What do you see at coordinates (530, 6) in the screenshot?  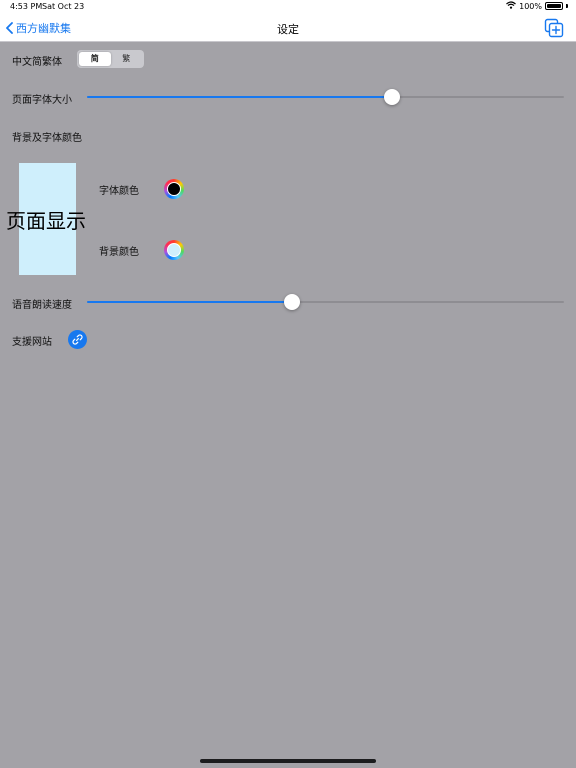 I see `battery-percentage: 100%` at bounding box center [530, 6].